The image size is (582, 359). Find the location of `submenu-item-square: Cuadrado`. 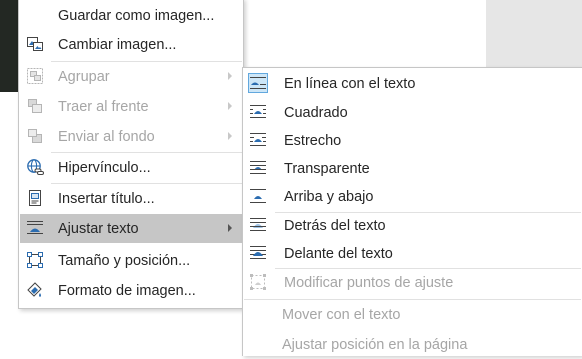

submenu-item-square: Cuadrado is located at coordinates (412, 112).